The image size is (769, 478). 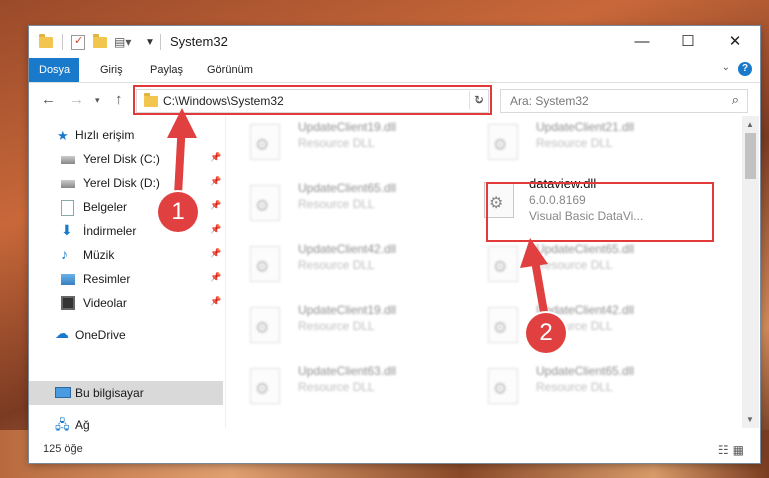 What do you see at coordinates (546, 333) in the screenshot?
I see `step-badge-2: 2` at bounding box center [546, 333].